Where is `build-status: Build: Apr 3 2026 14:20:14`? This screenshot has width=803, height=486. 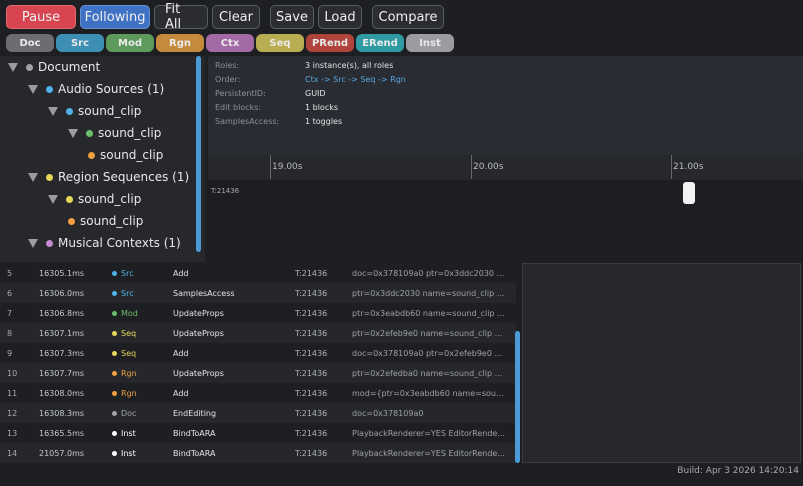 build-status: Build: Apr 3 2026 14:20:14 is located at coordinates (738, 471).